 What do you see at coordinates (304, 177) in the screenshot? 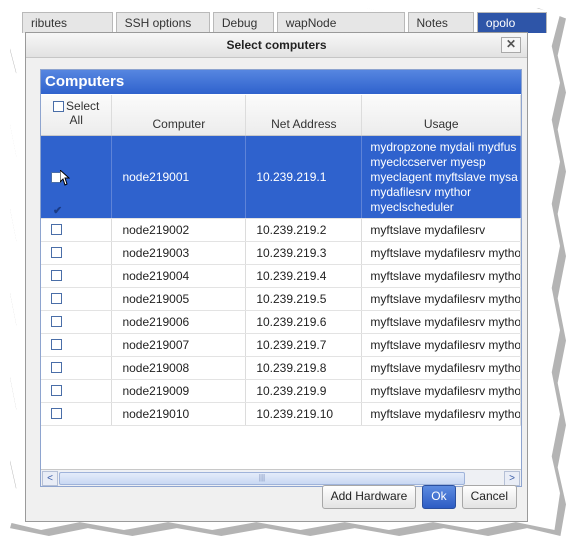
I see `address-cell: 10.239.219.1` at bounding box center [304, 177].